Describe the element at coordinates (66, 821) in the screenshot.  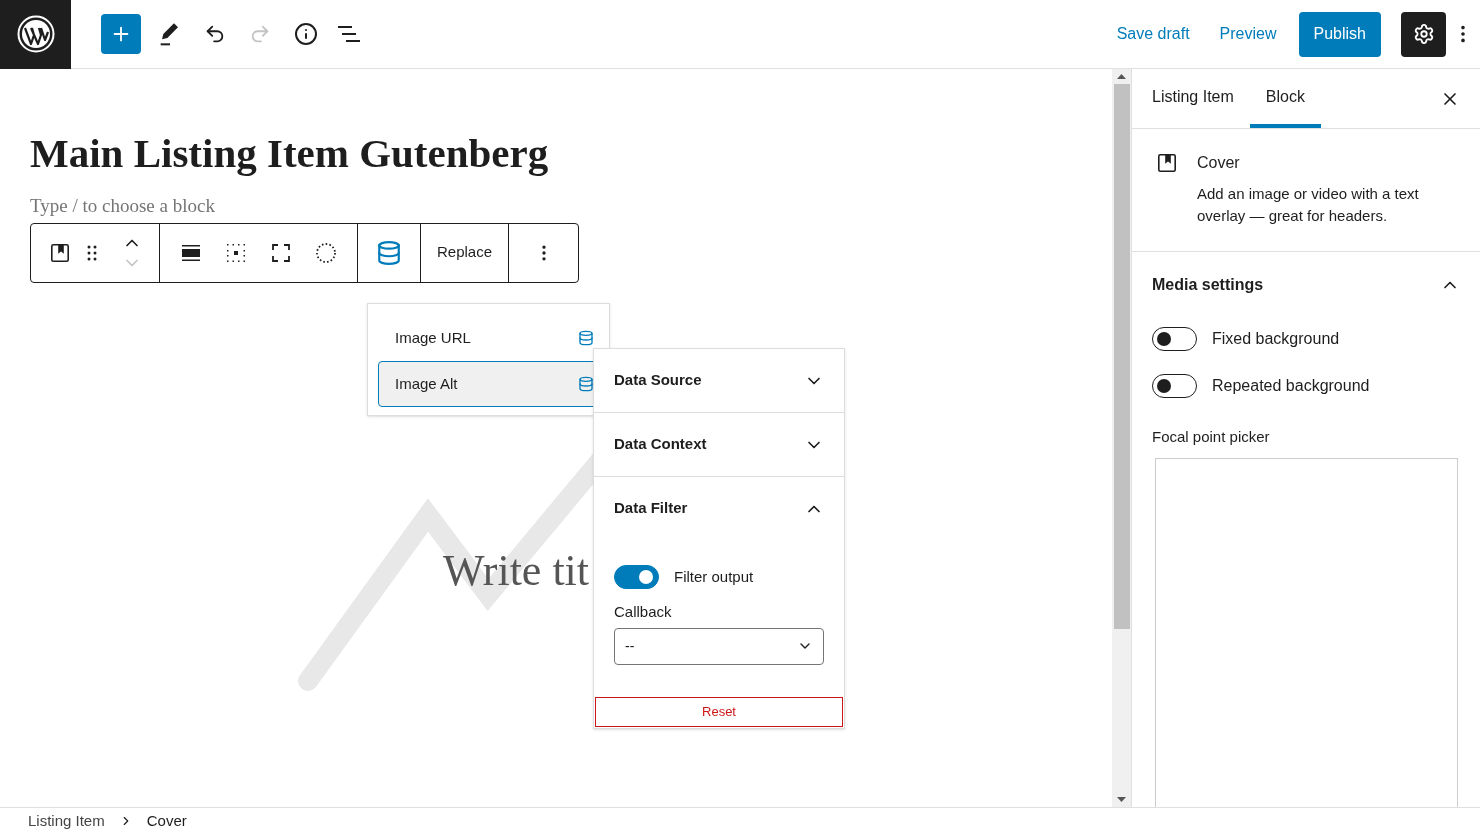
I see `breadcrumb-link: Listing Item` at that location.